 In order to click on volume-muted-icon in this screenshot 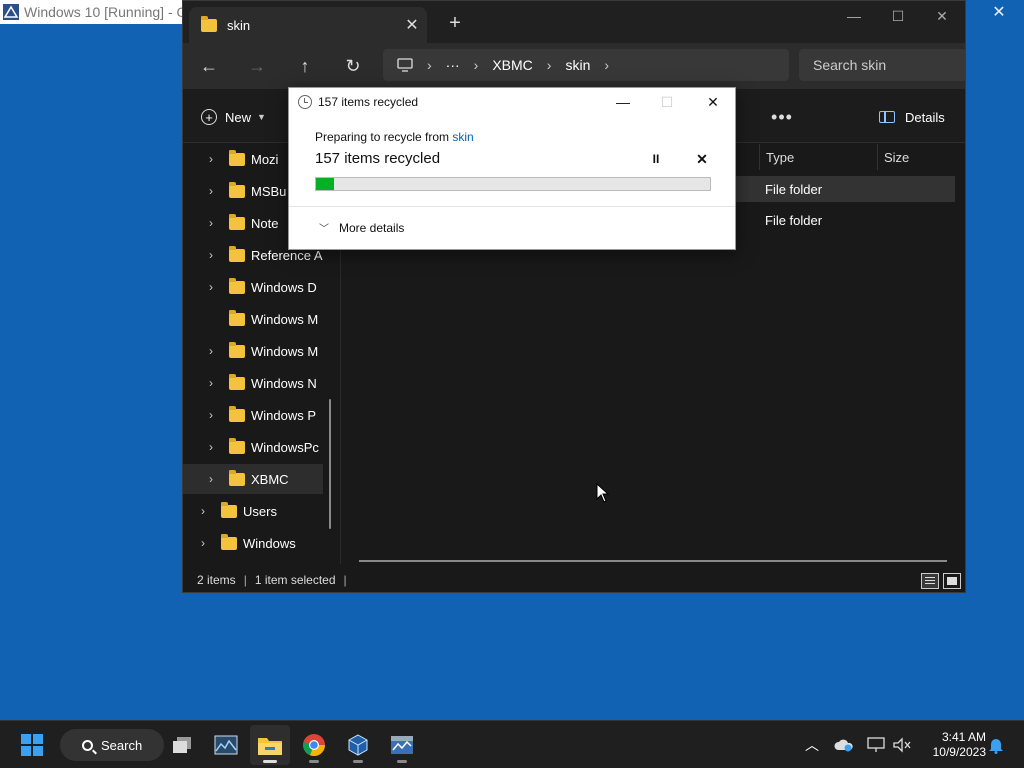, I will do `click(902, 745)`.